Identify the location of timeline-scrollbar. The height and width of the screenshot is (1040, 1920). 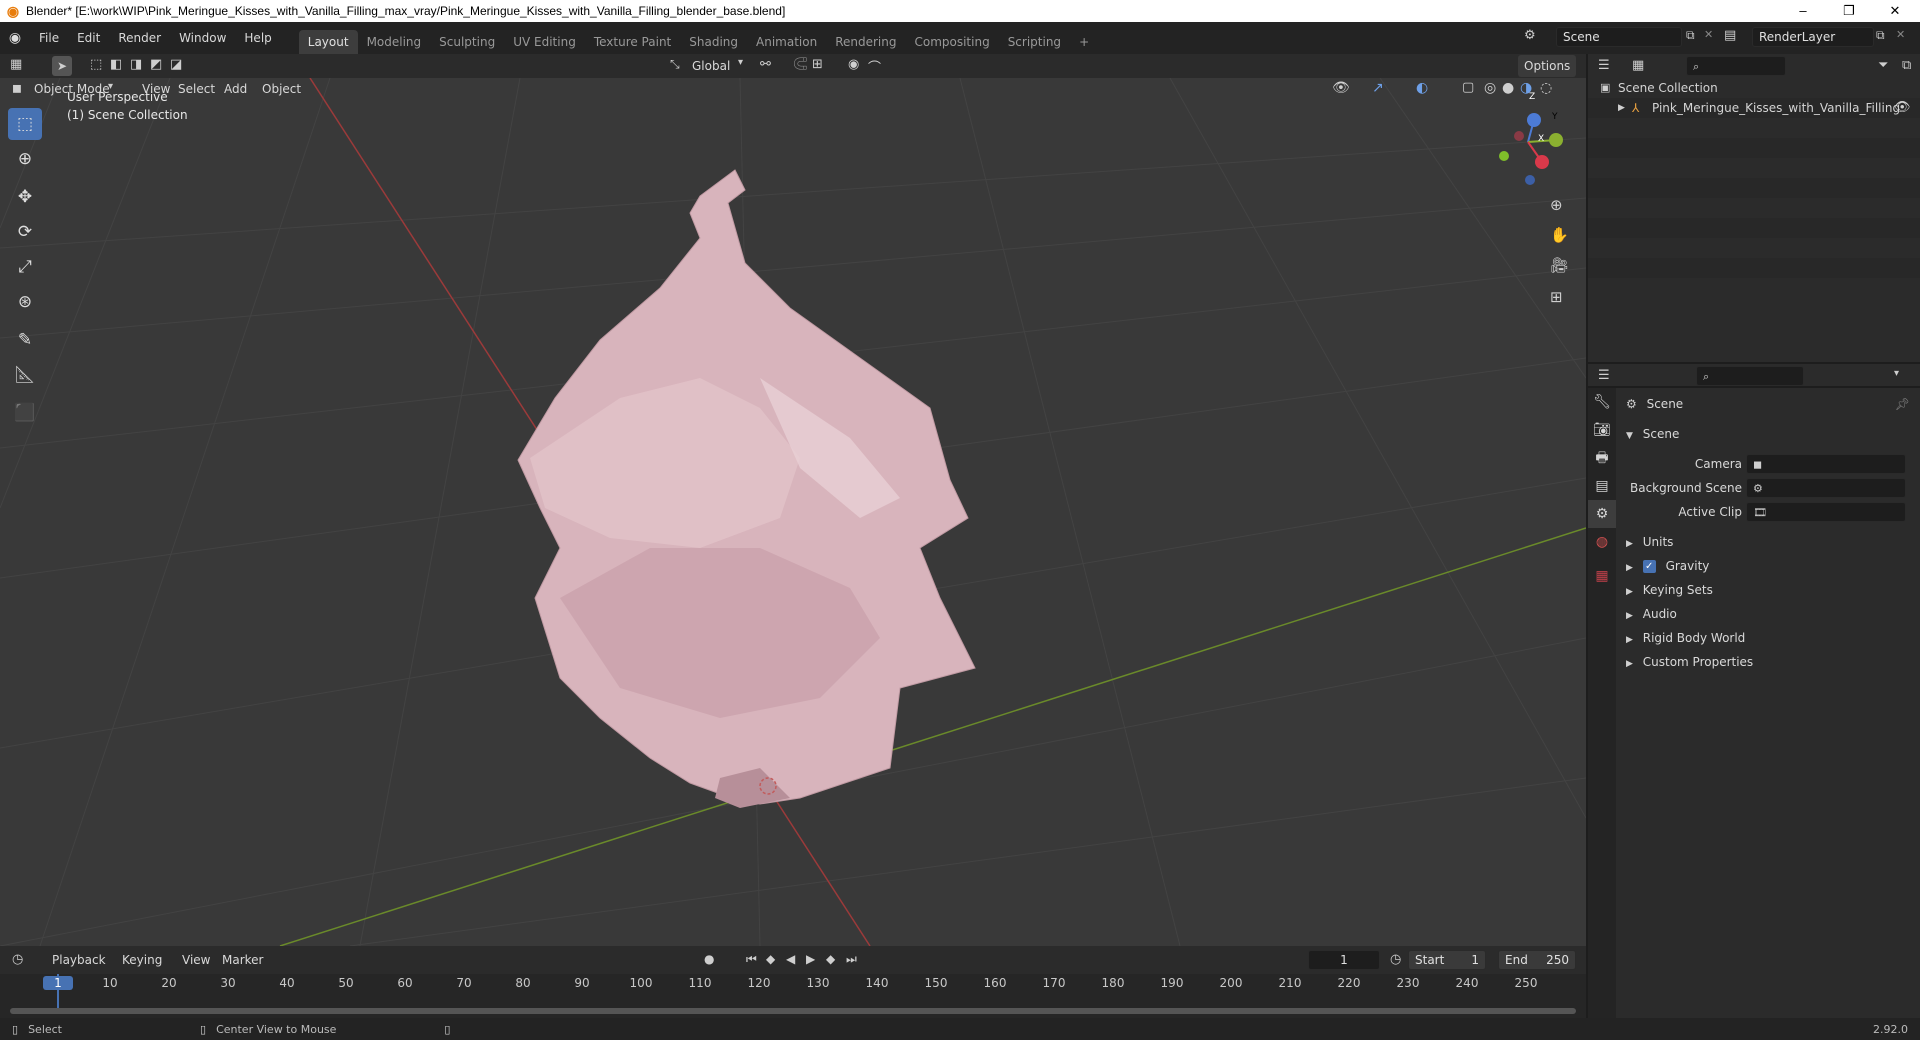
(793, 1011).